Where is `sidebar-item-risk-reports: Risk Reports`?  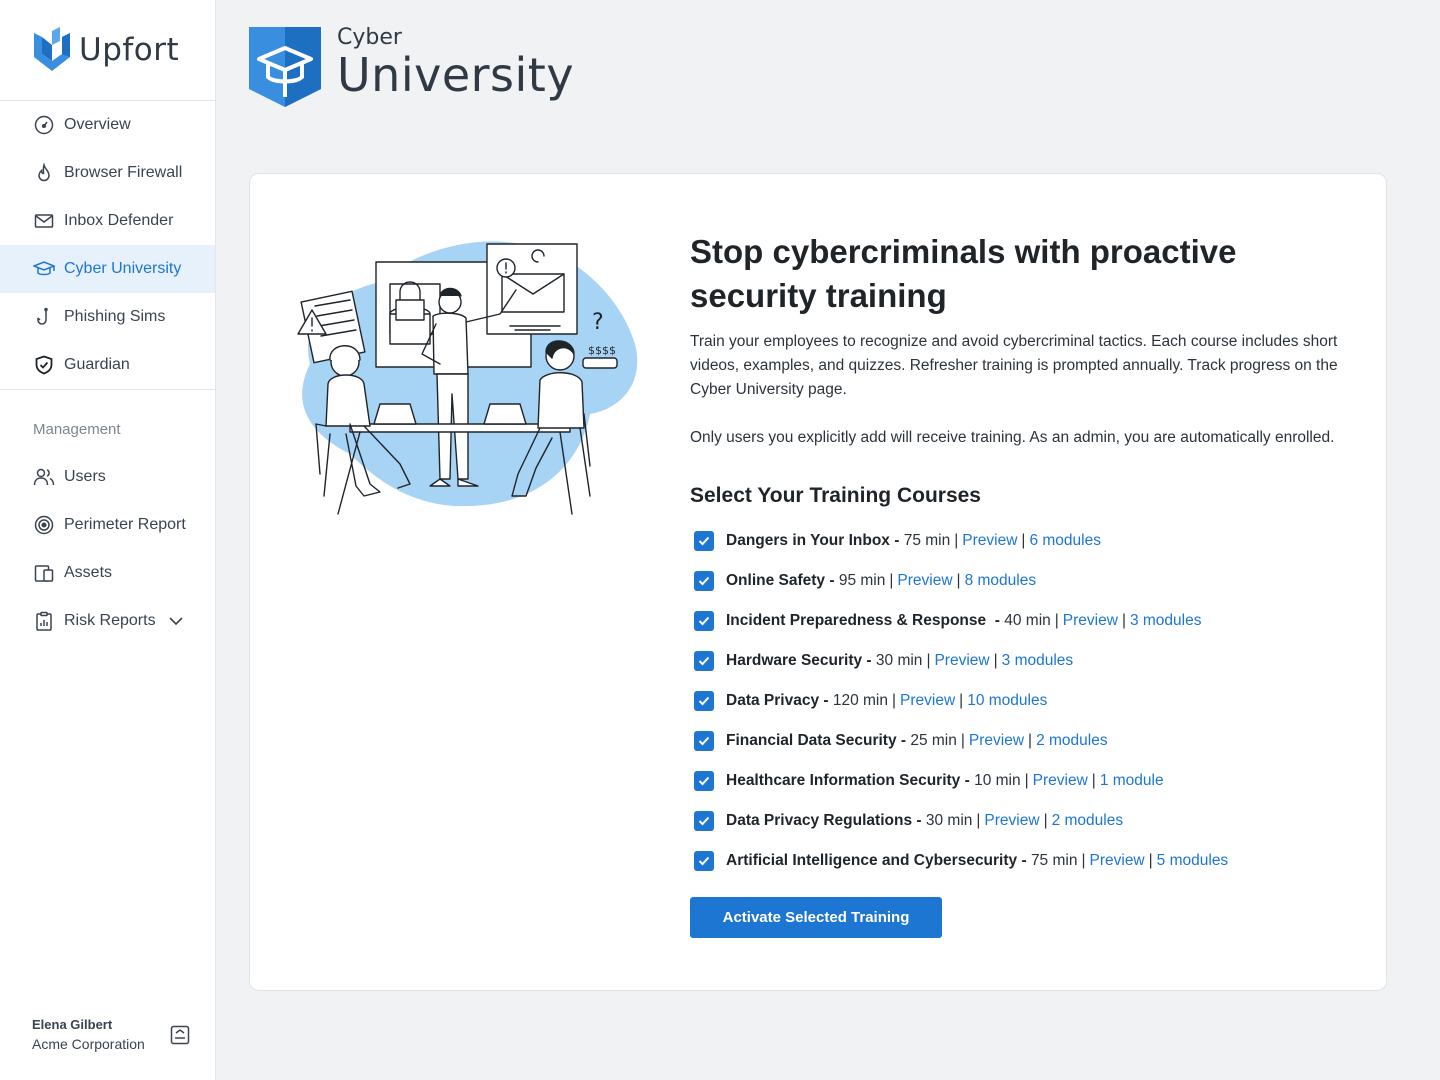
sidebar-item-risk-reports: Risk Reports is located at coordinates (107, 621).